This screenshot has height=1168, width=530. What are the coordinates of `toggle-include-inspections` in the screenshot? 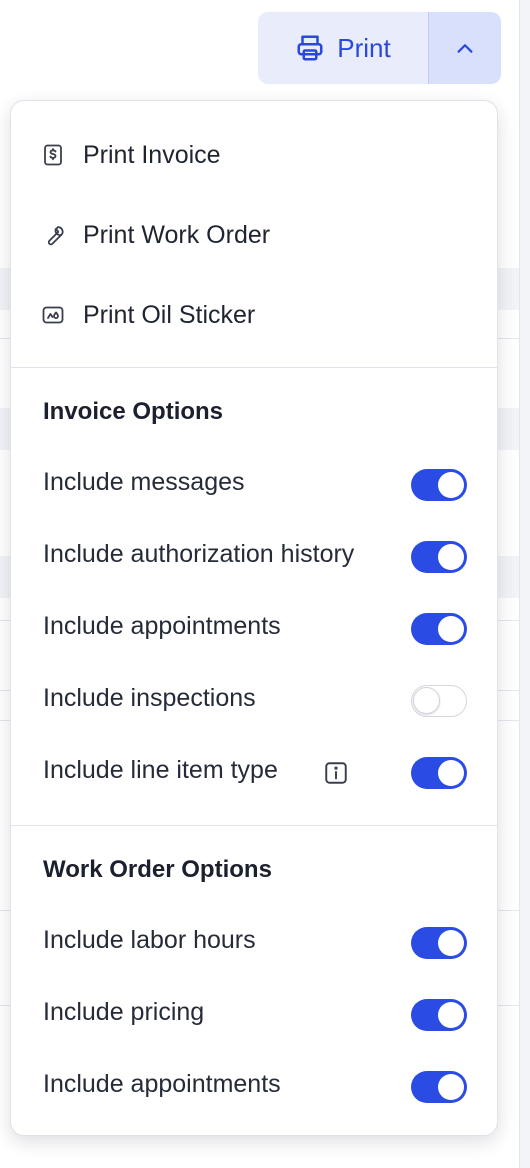 It's located at (439, 701).